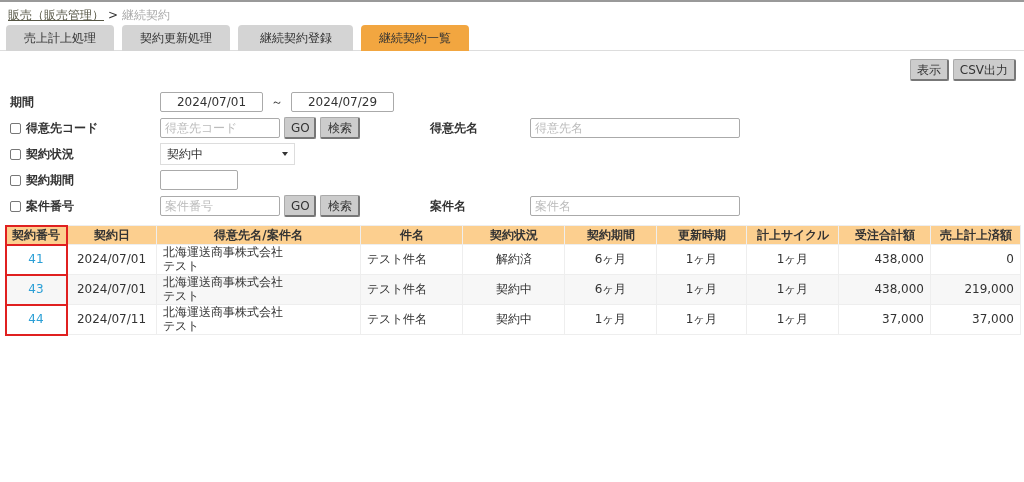  I want to click on code-field: 案件番号, so click(220, 206).